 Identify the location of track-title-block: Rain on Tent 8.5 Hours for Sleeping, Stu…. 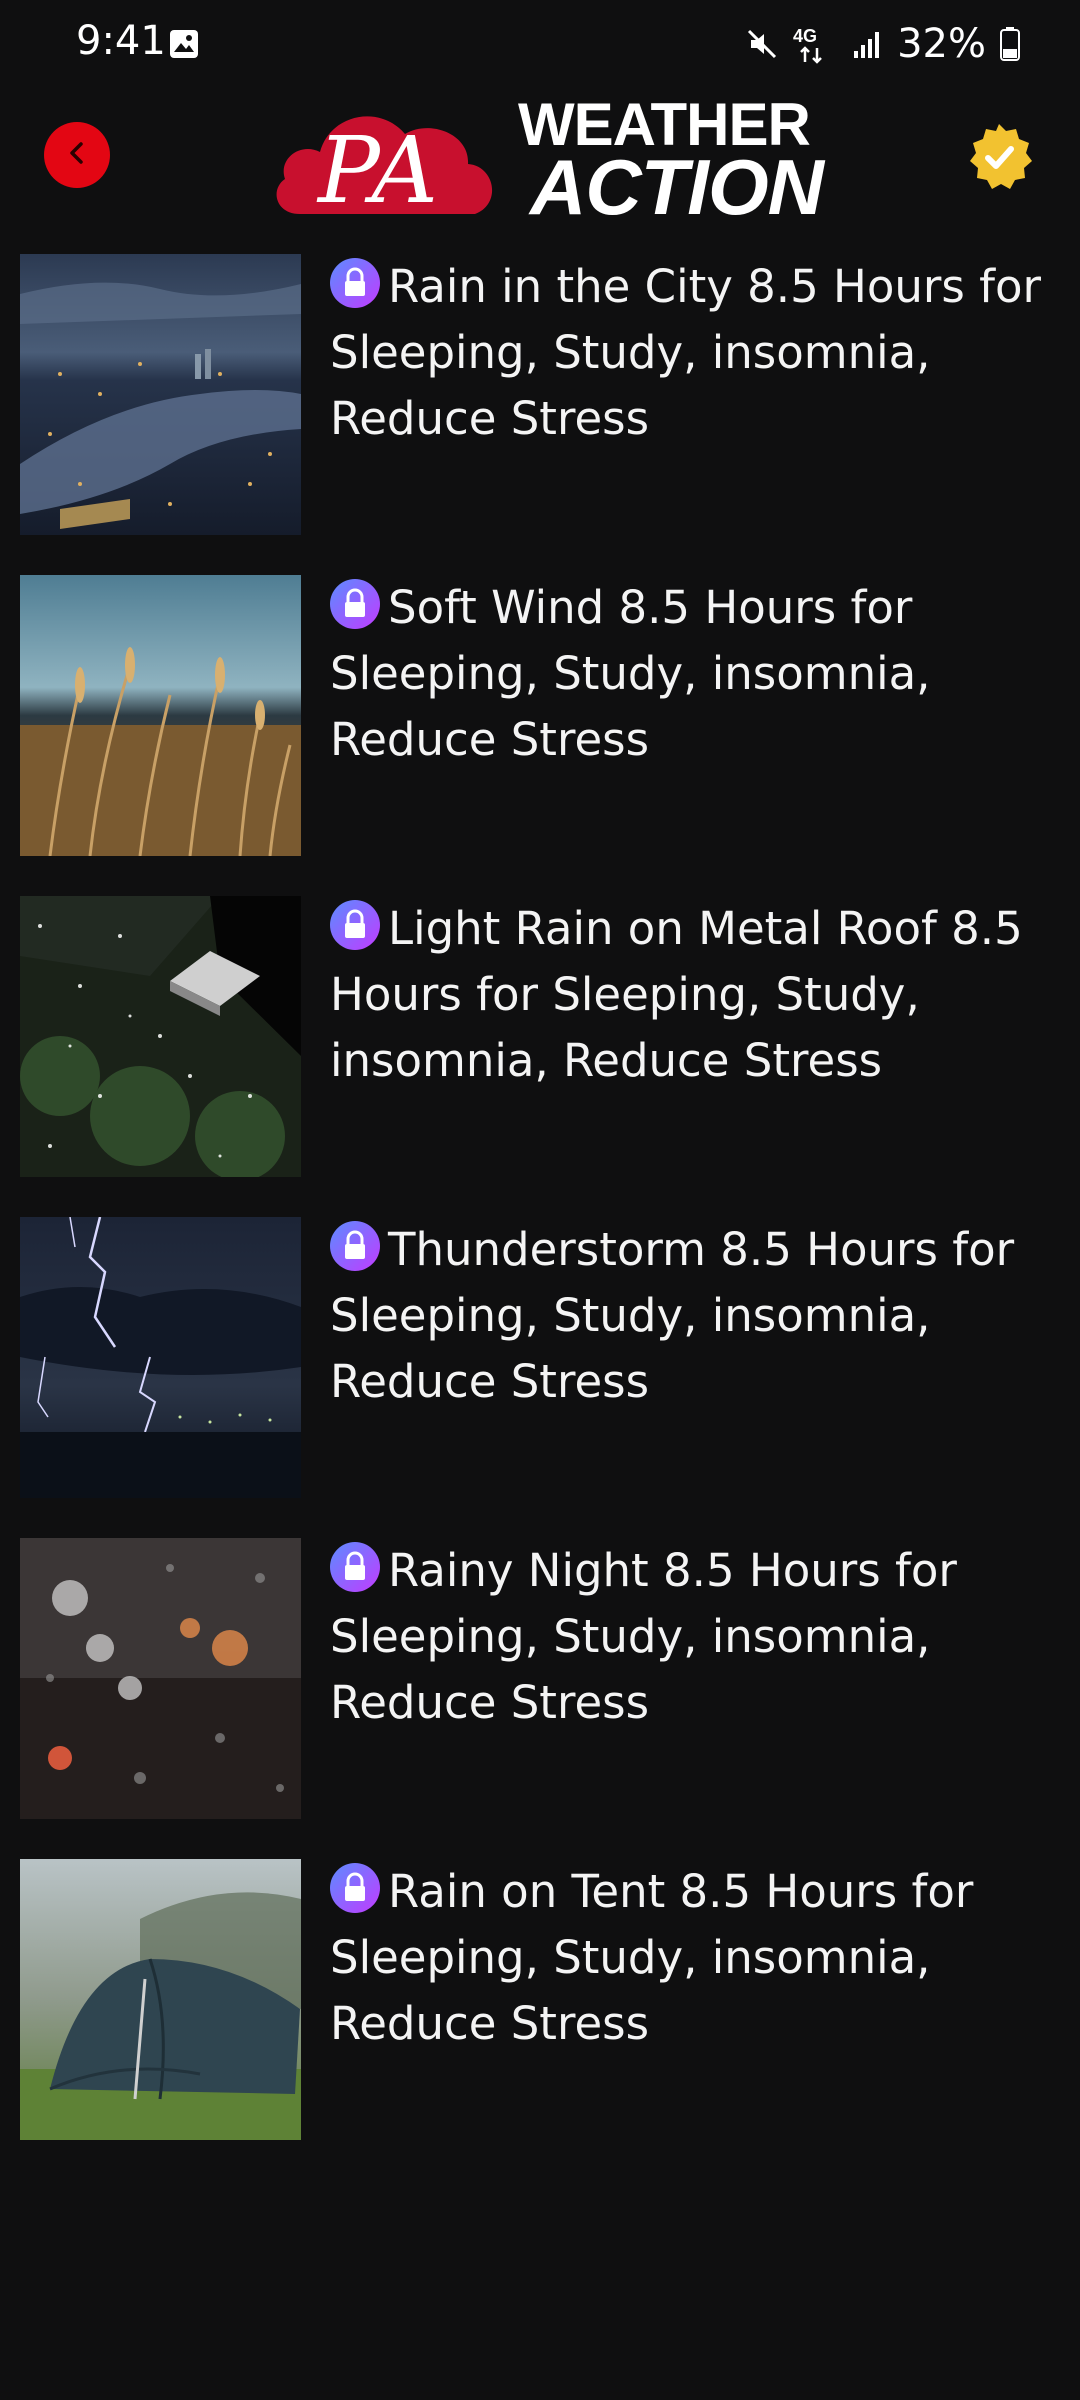
(695, 1958).